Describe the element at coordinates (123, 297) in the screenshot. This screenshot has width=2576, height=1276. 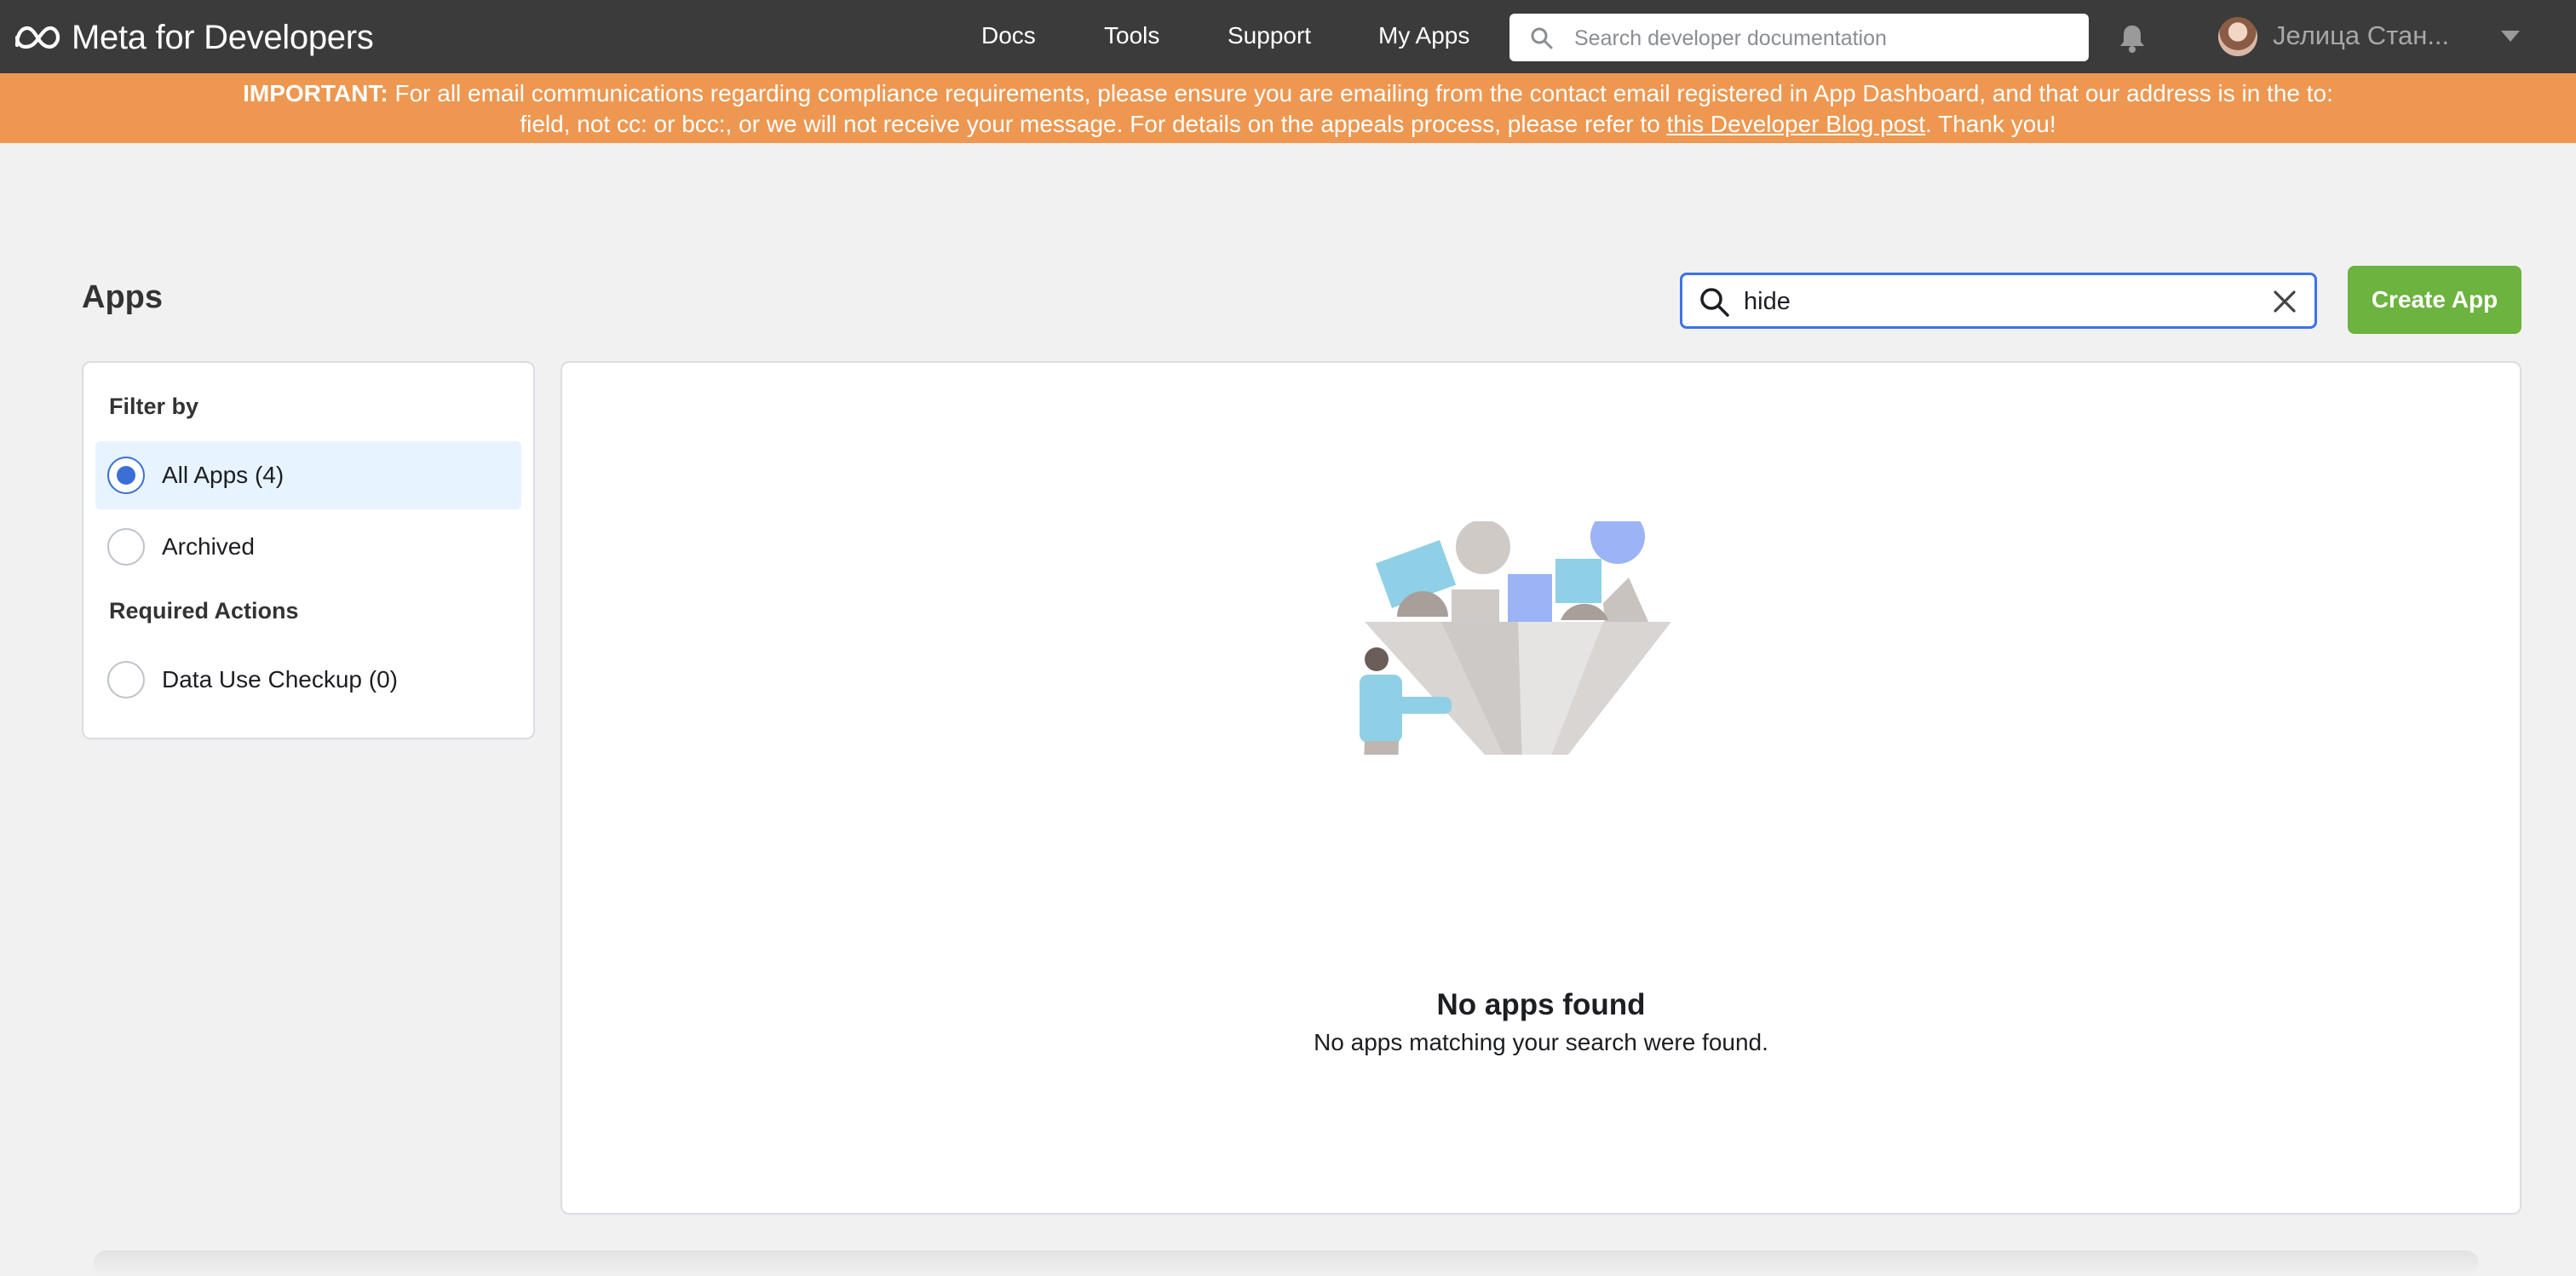
I see `page-title: Apps` at that location.